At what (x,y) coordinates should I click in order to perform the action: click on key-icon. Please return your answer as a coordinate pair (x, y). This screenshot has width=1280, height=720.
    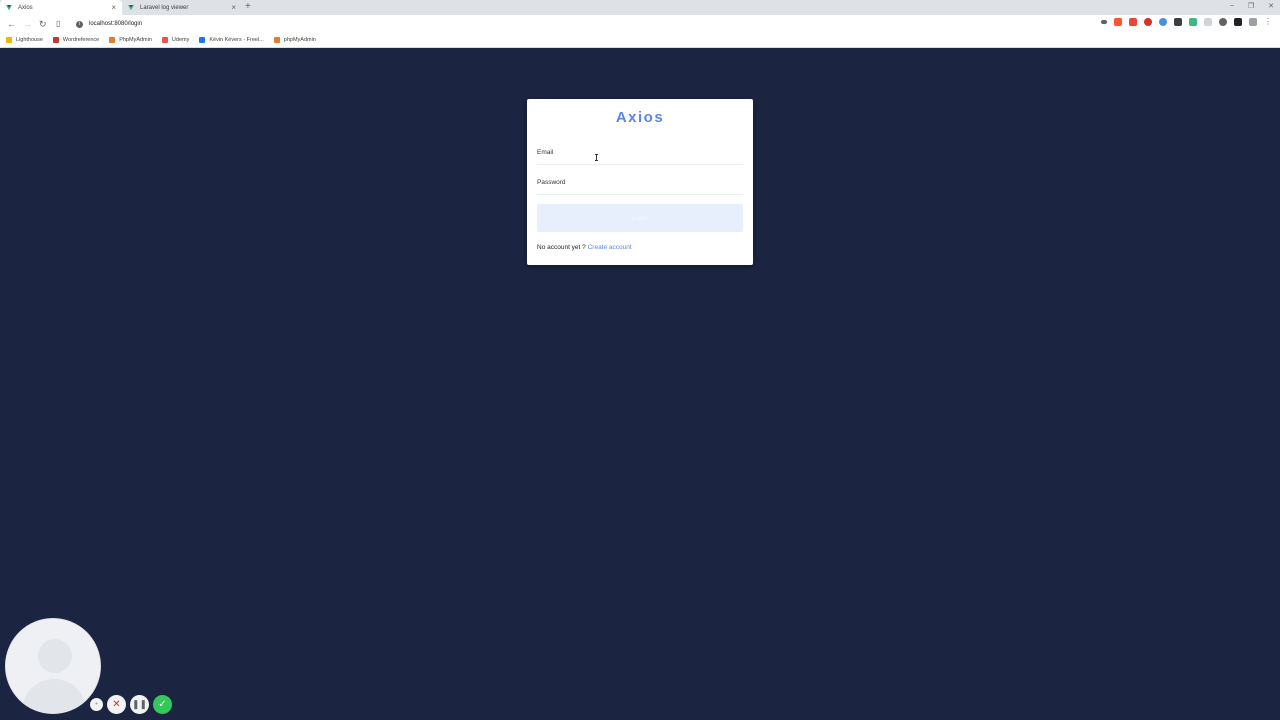
    Looking at the image, I should click on (1104, 22).